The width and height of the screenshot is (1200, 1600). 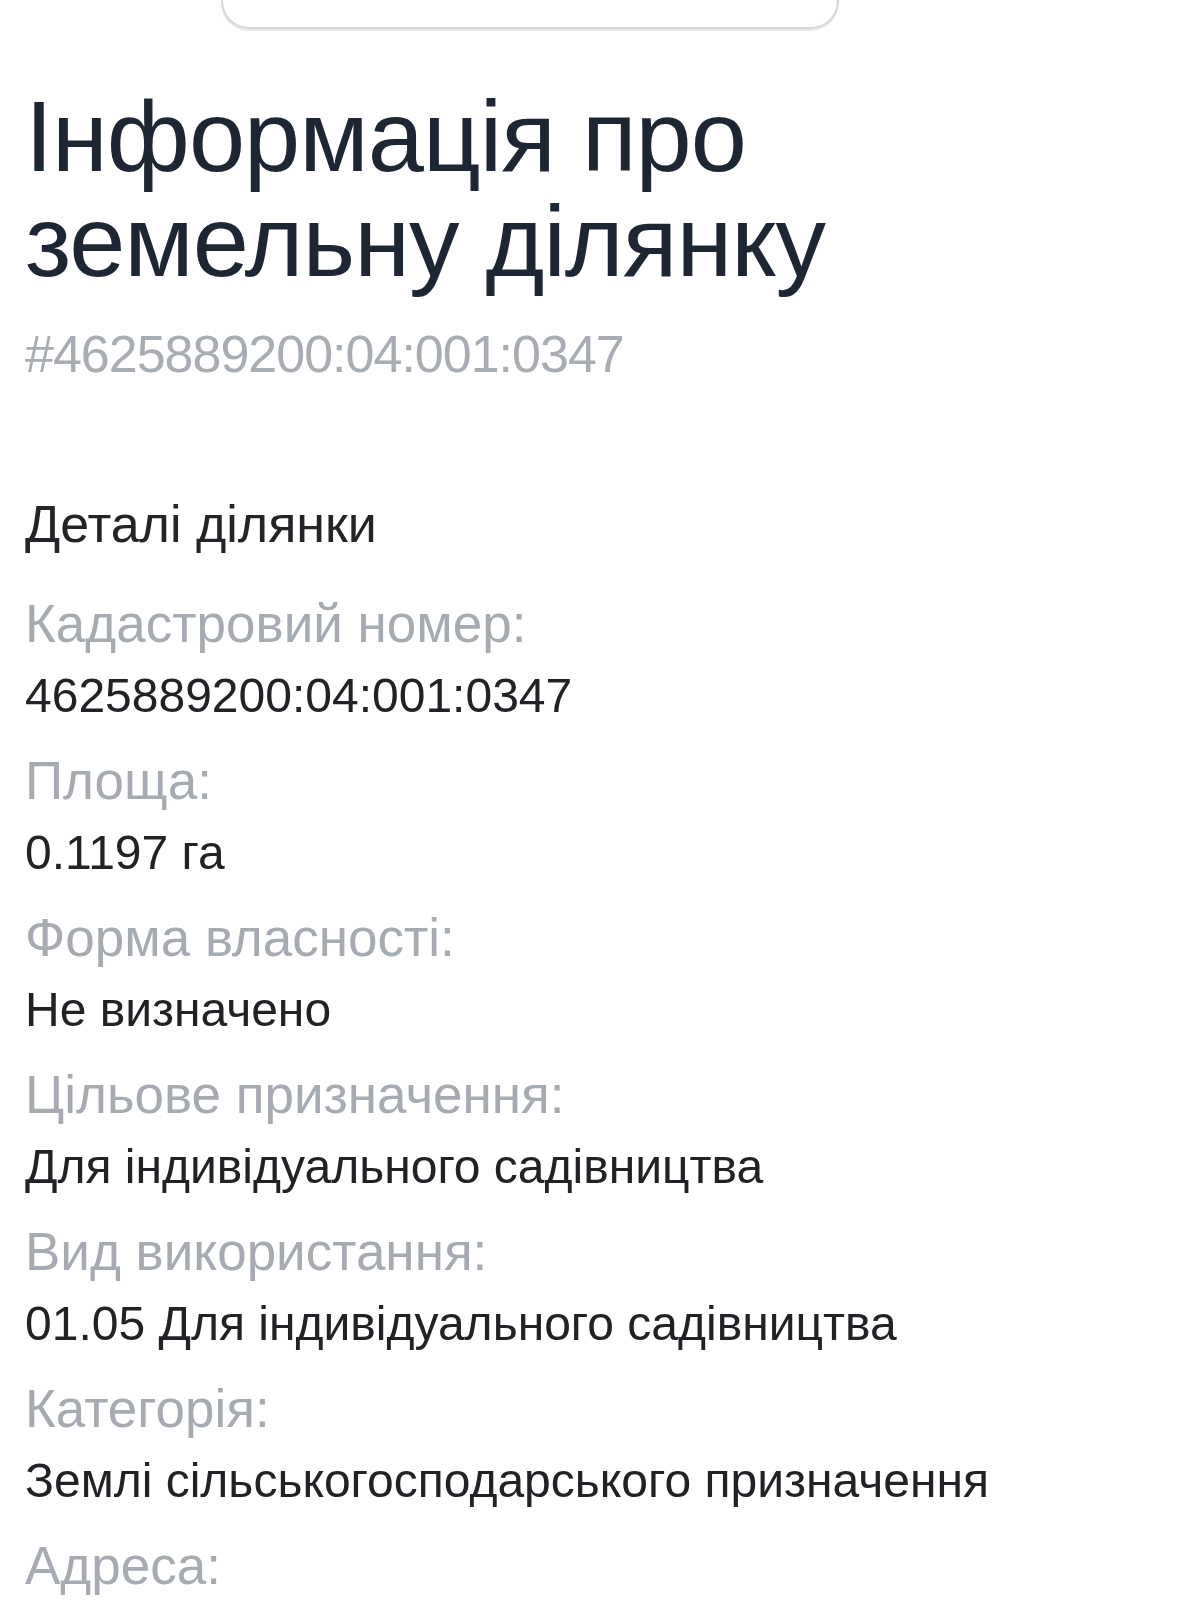 I want to click on field-label: Вид використання:, so click(x=256, y=1252).